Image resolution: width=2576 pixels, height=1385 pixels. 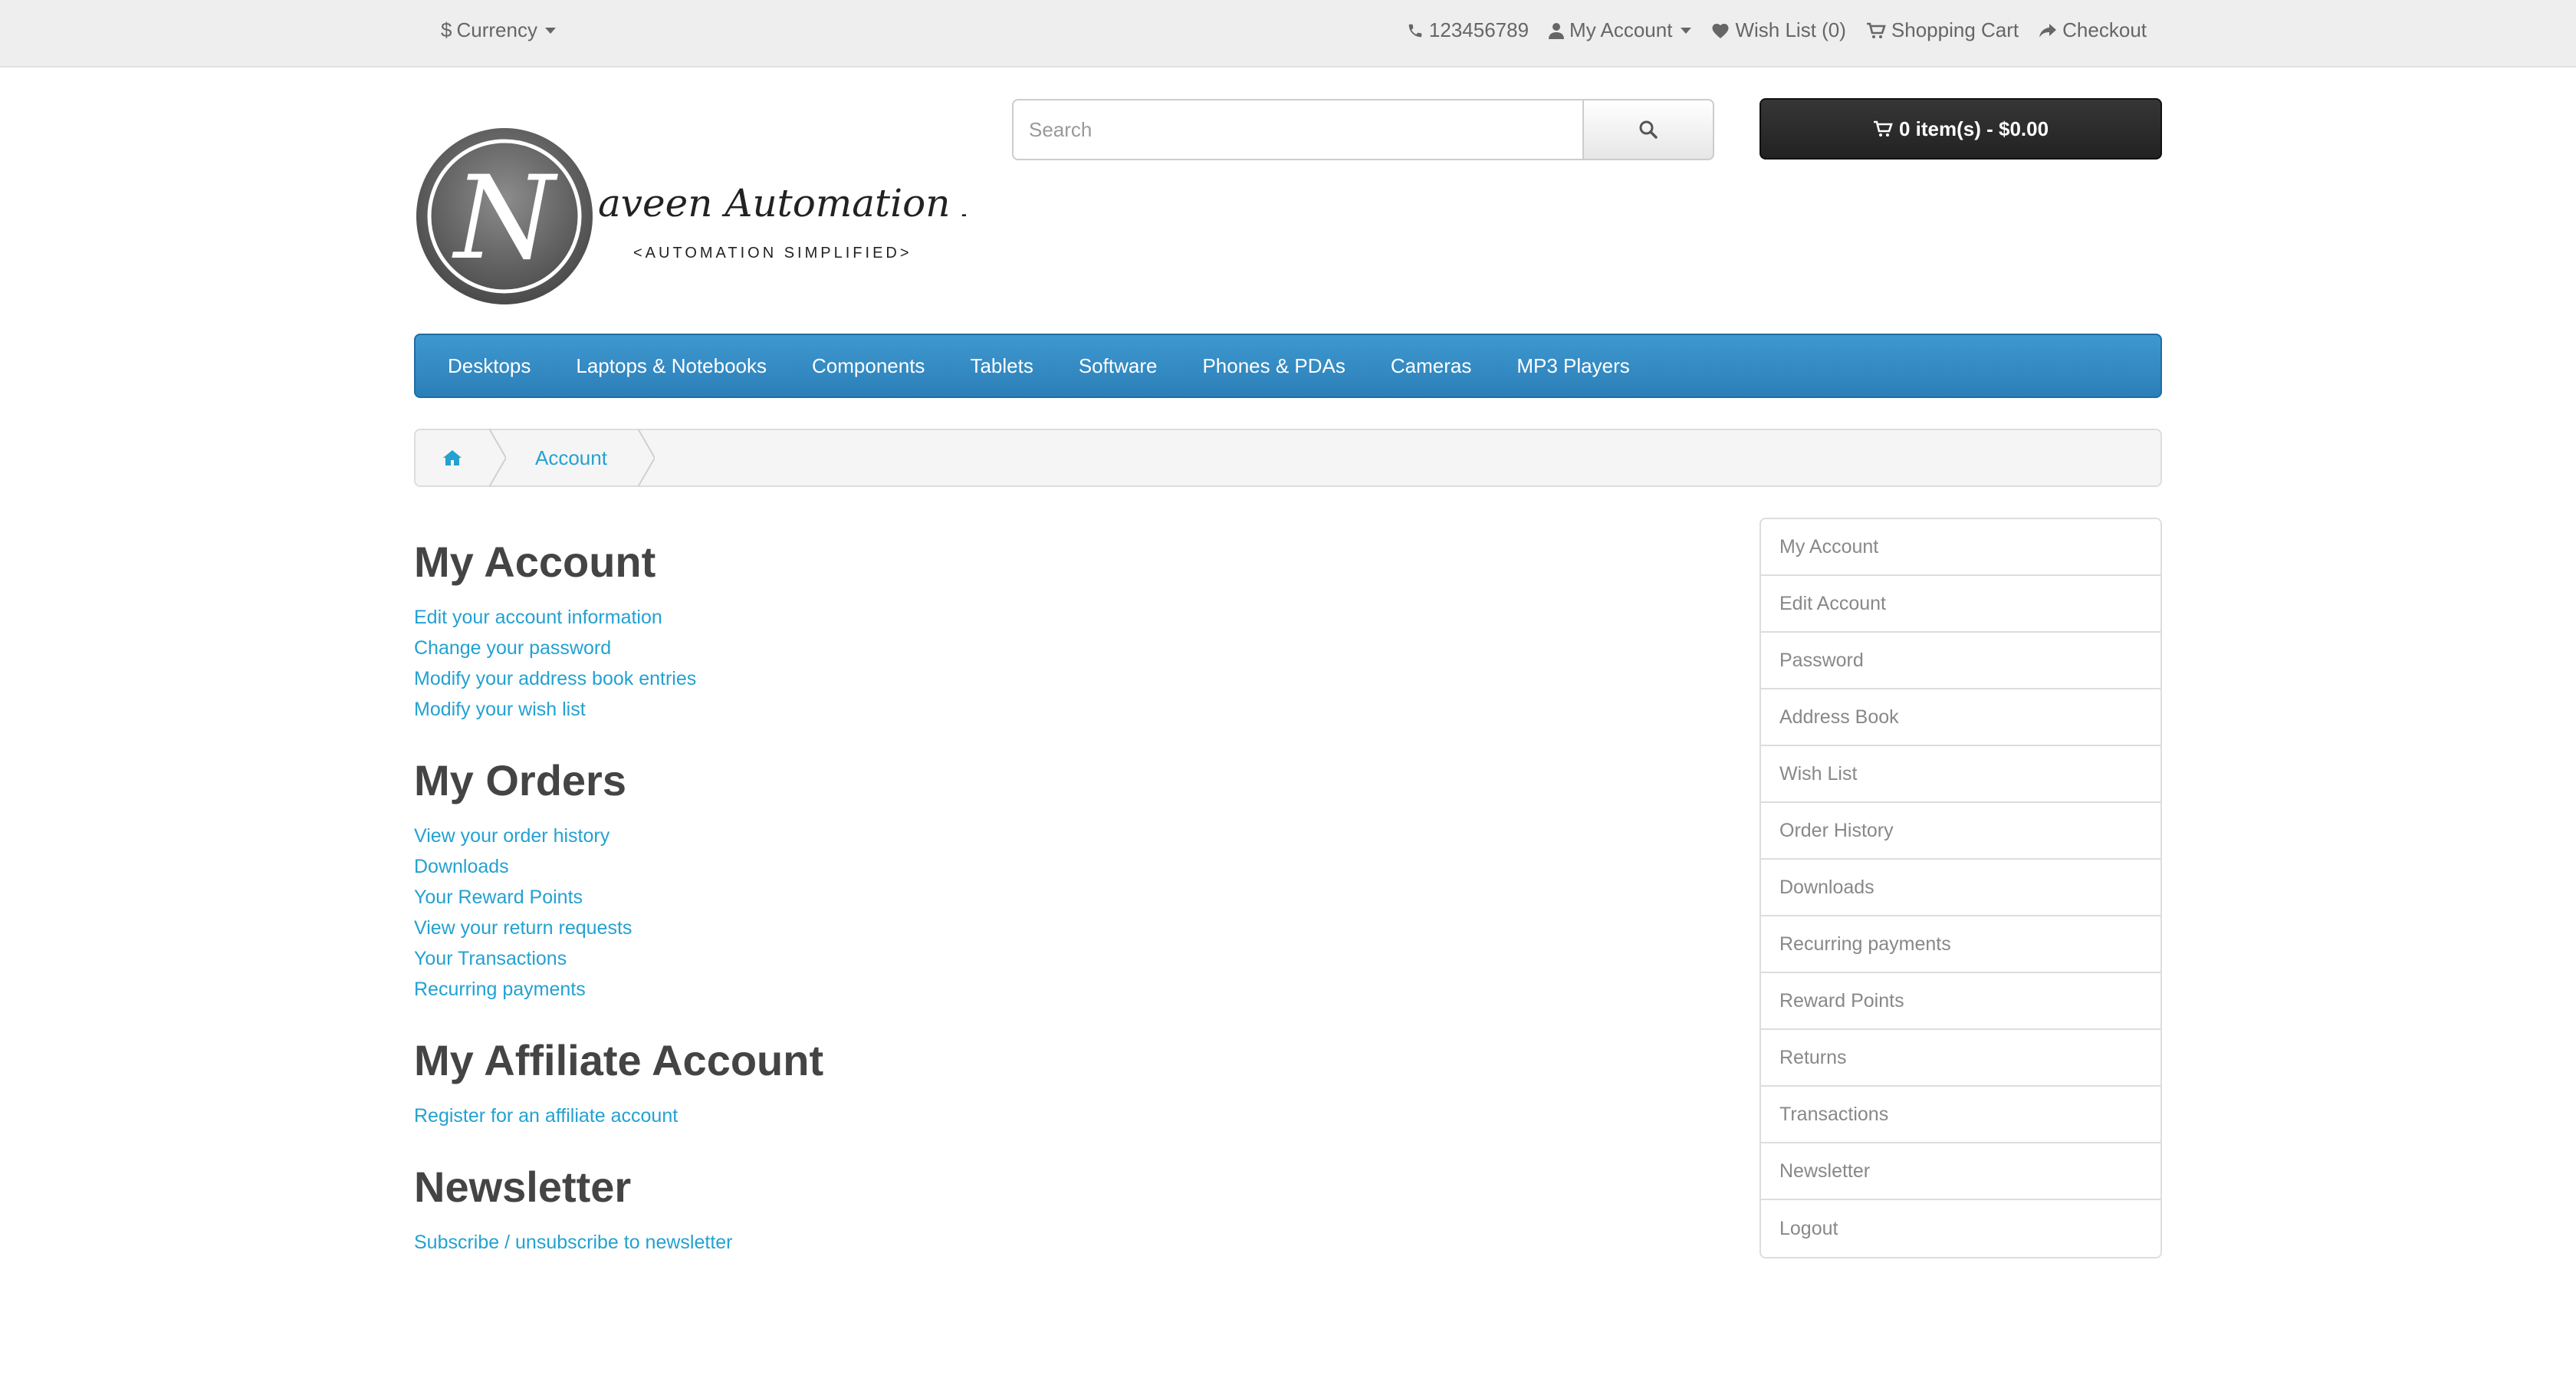 I want to click on link-recurring-payments: Recurring payments, so click(x=1027, y=990).